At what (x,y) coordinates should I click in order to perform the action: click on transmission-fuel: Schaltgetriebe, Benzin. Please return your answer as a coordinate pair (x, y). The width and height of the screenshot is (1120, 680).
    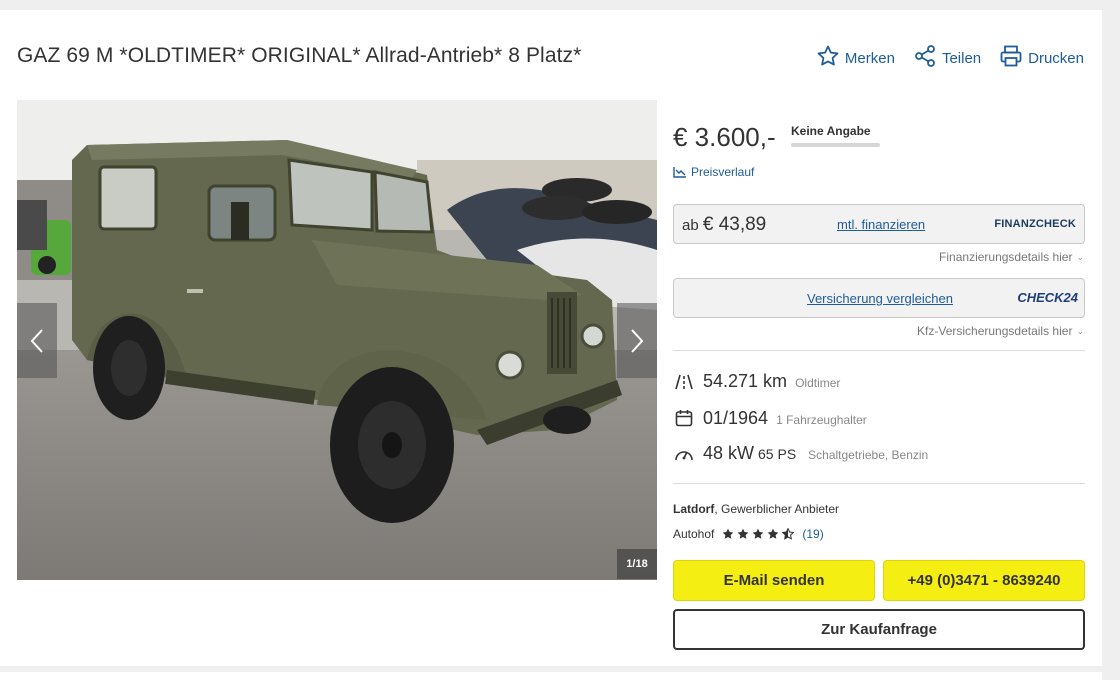
    Looking at the image, I should click on (868, 455).